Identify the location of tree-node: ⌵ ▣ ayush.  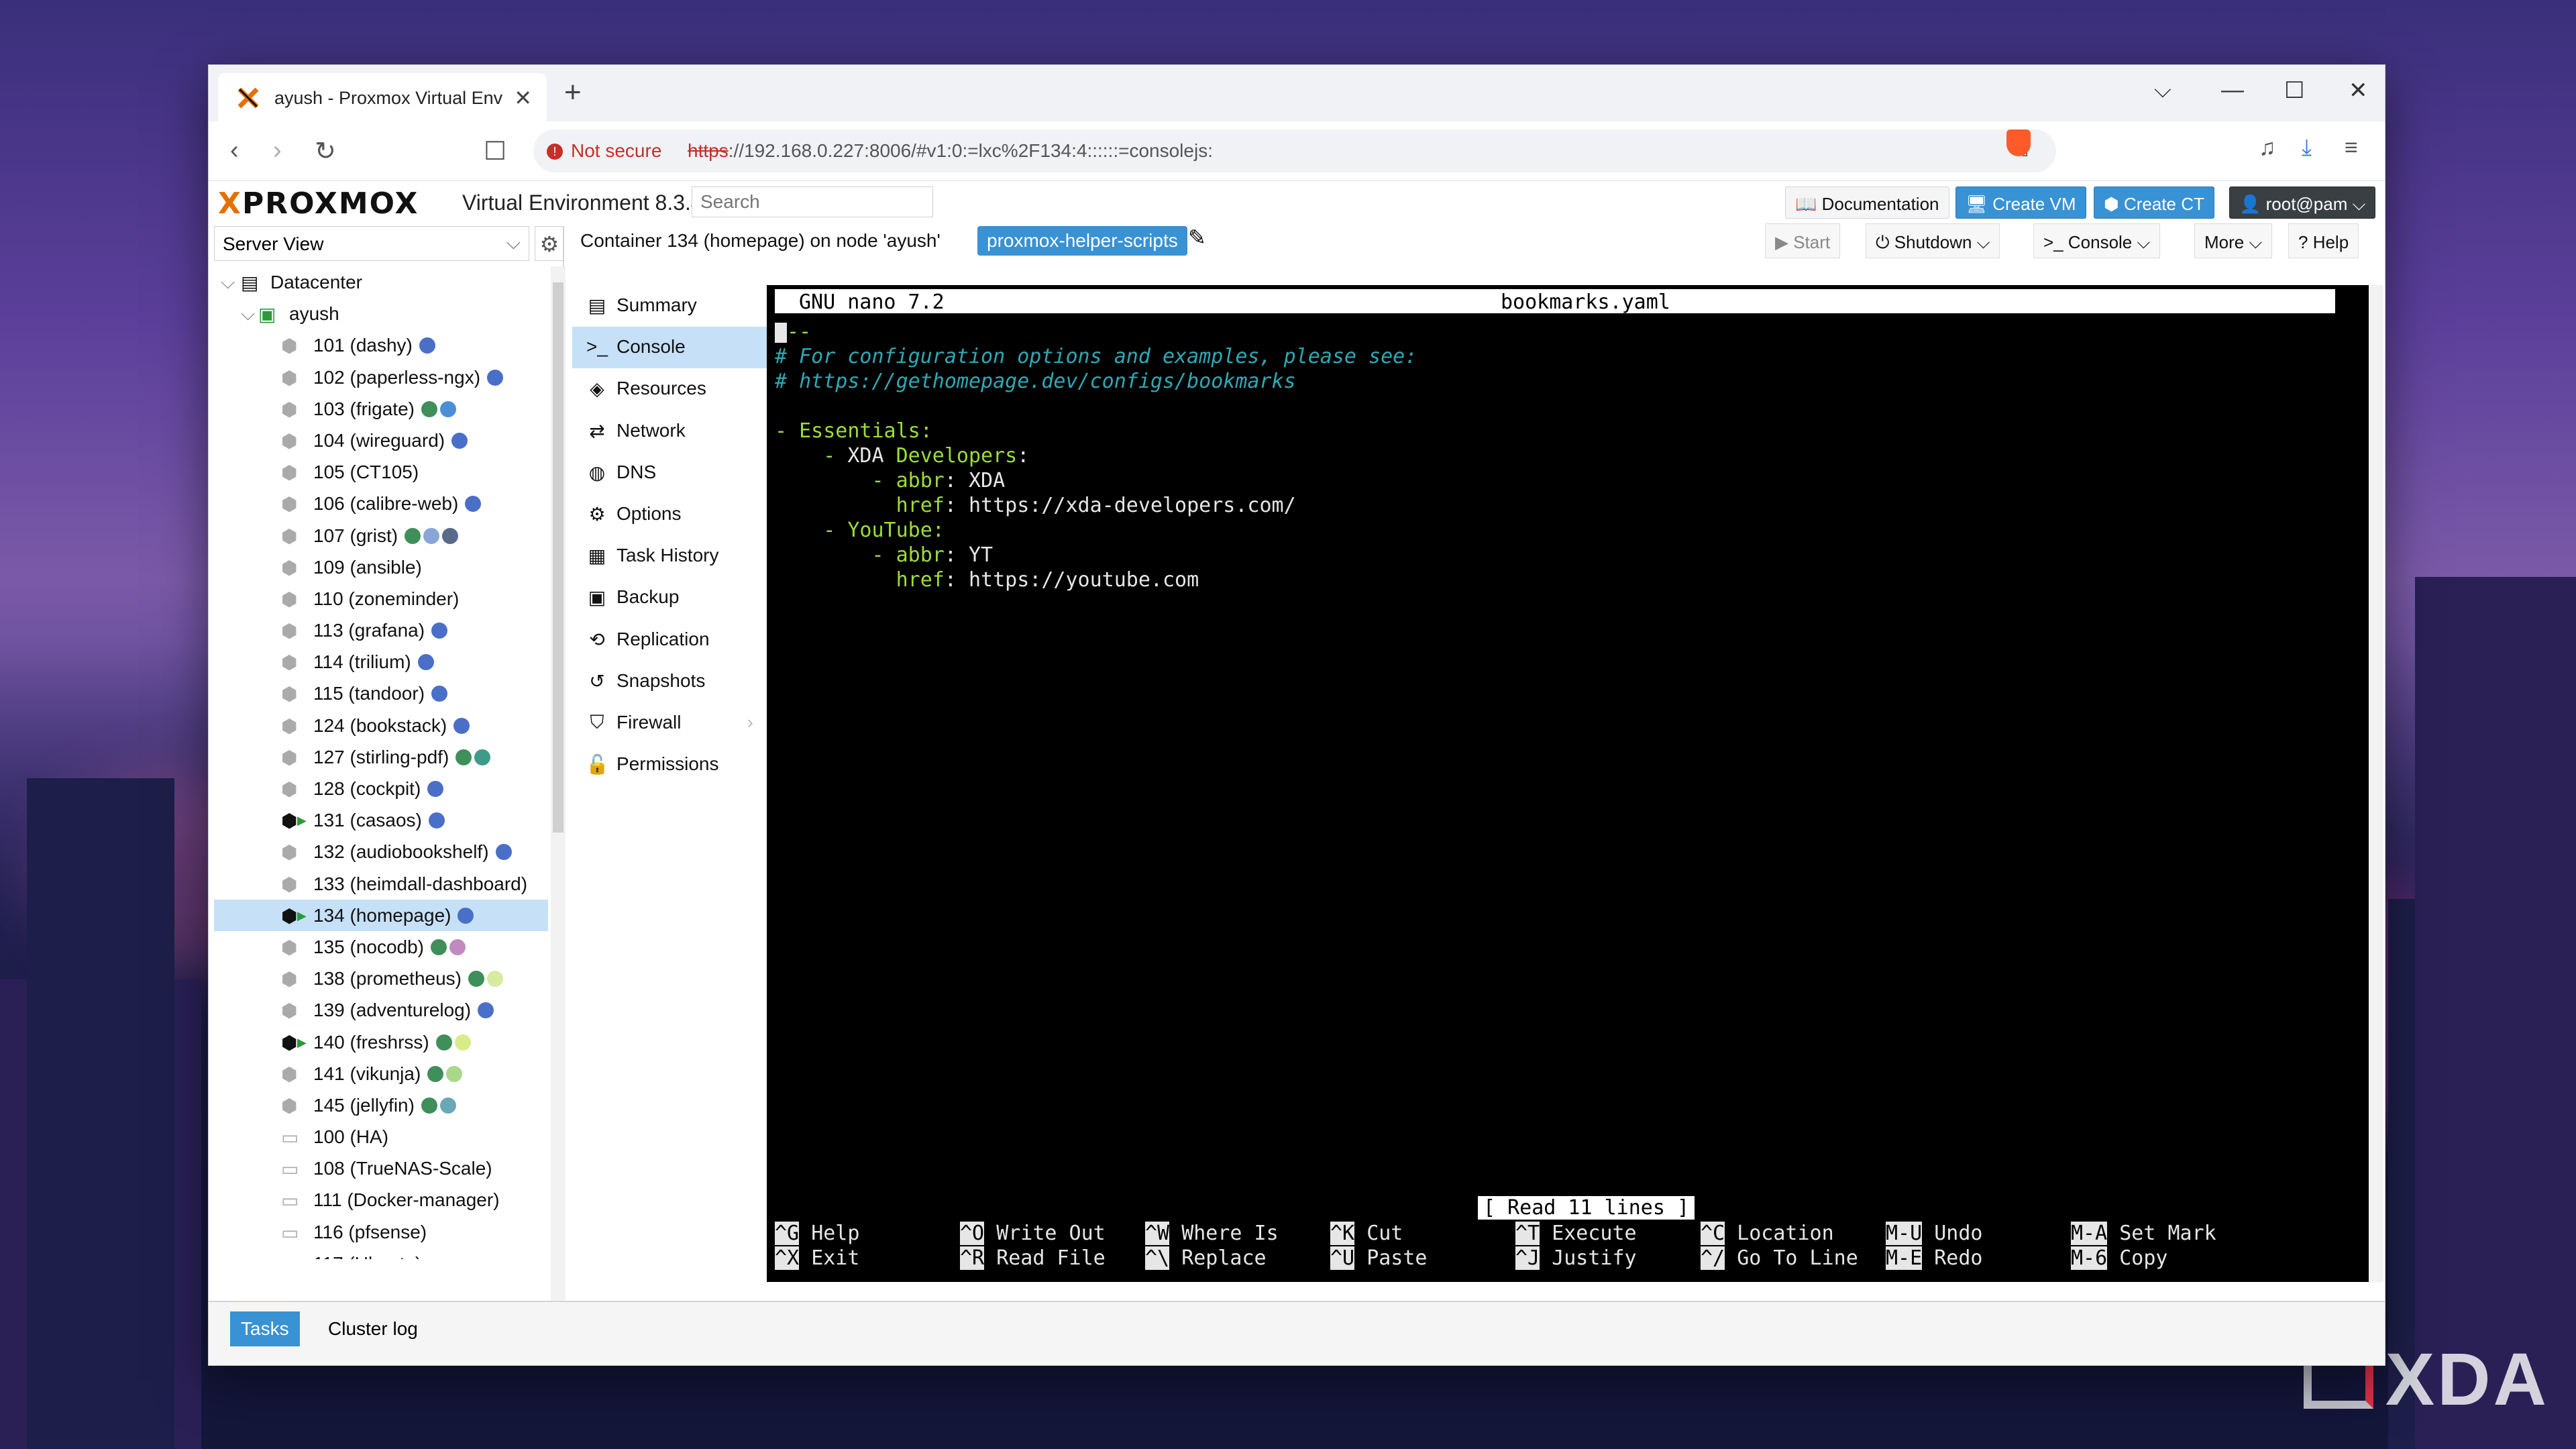
(381, 313).